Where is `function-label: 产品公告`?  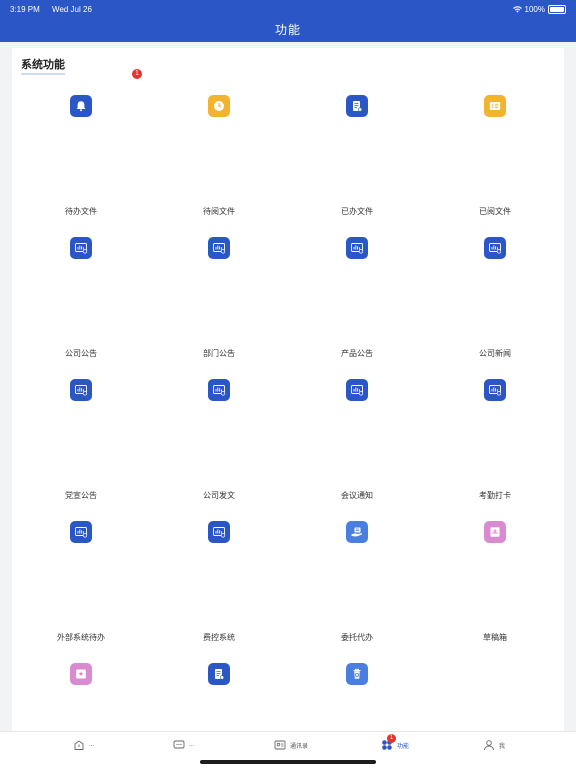 function-label: 产品公告 is located at coordinates (357, 353).